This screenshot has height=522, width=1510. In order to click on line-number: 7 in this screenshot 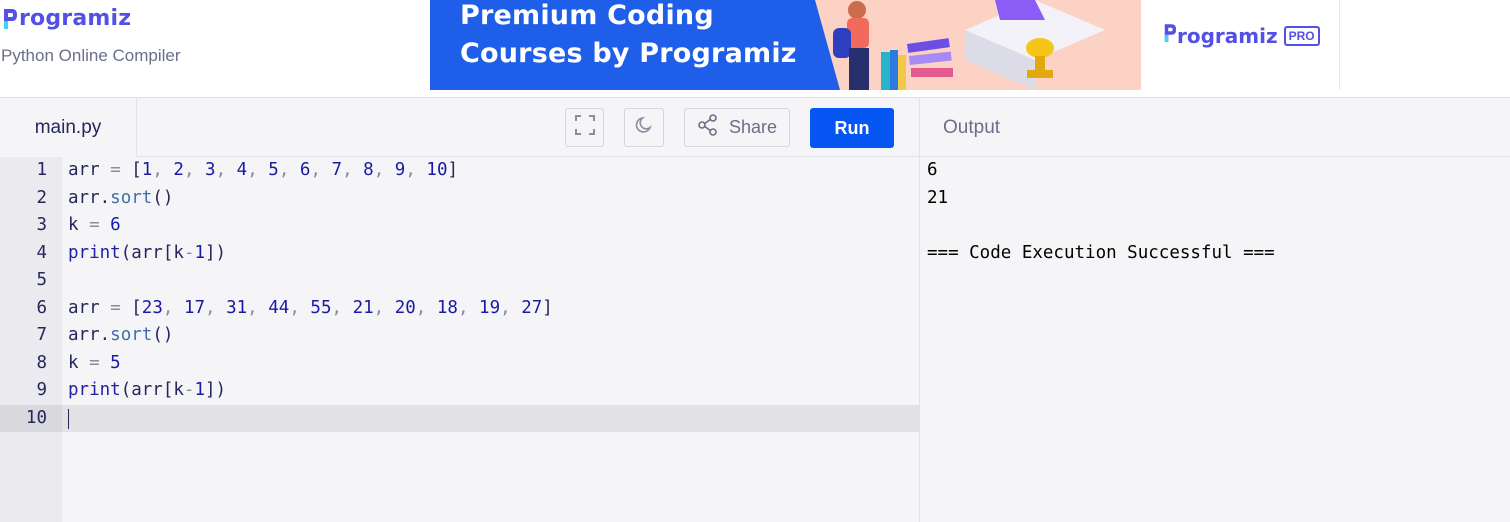, I will do `click(41, 335)`.